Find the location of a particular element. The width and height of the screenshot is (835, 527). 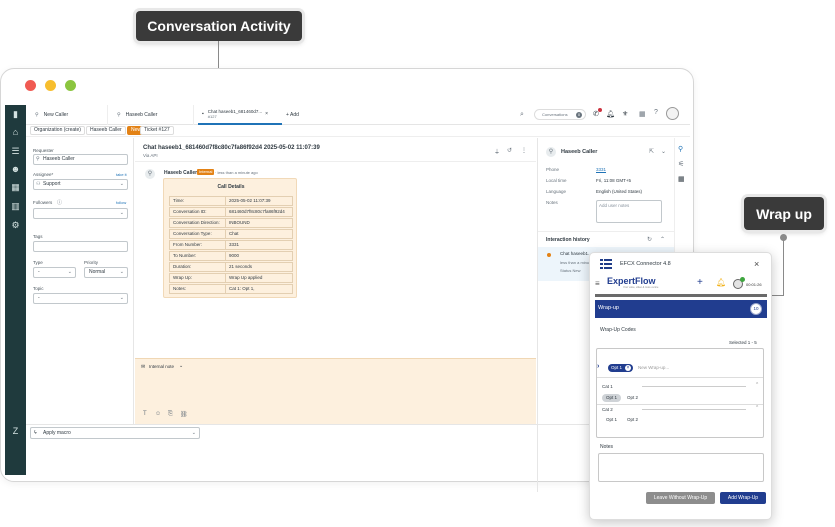

home-icon: ⌂ is located at coordinates (15, 132).